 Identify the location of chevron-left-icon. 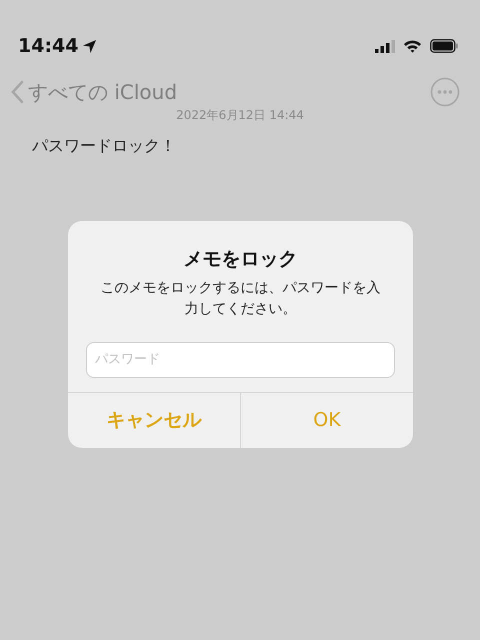
(17, 92).